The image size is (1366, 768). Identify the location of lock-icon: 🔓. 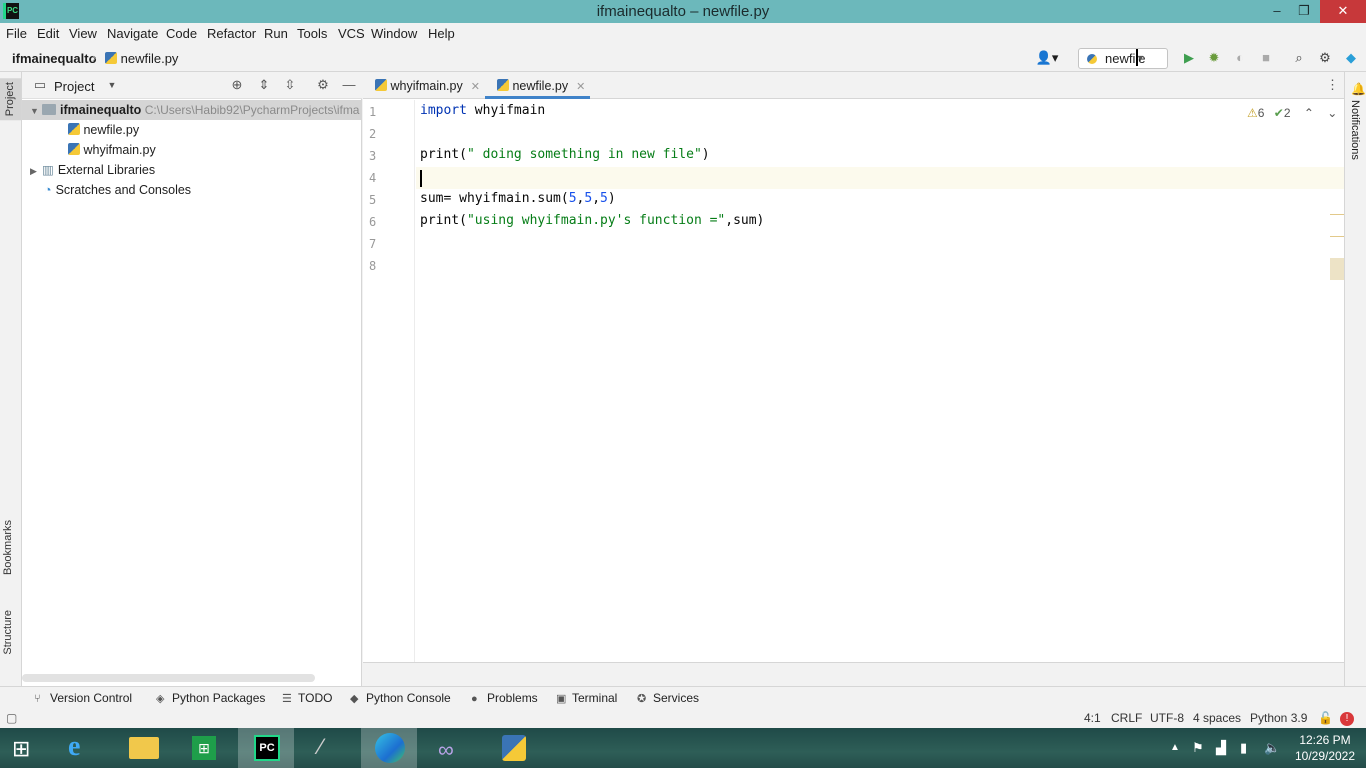
(1325, 718).